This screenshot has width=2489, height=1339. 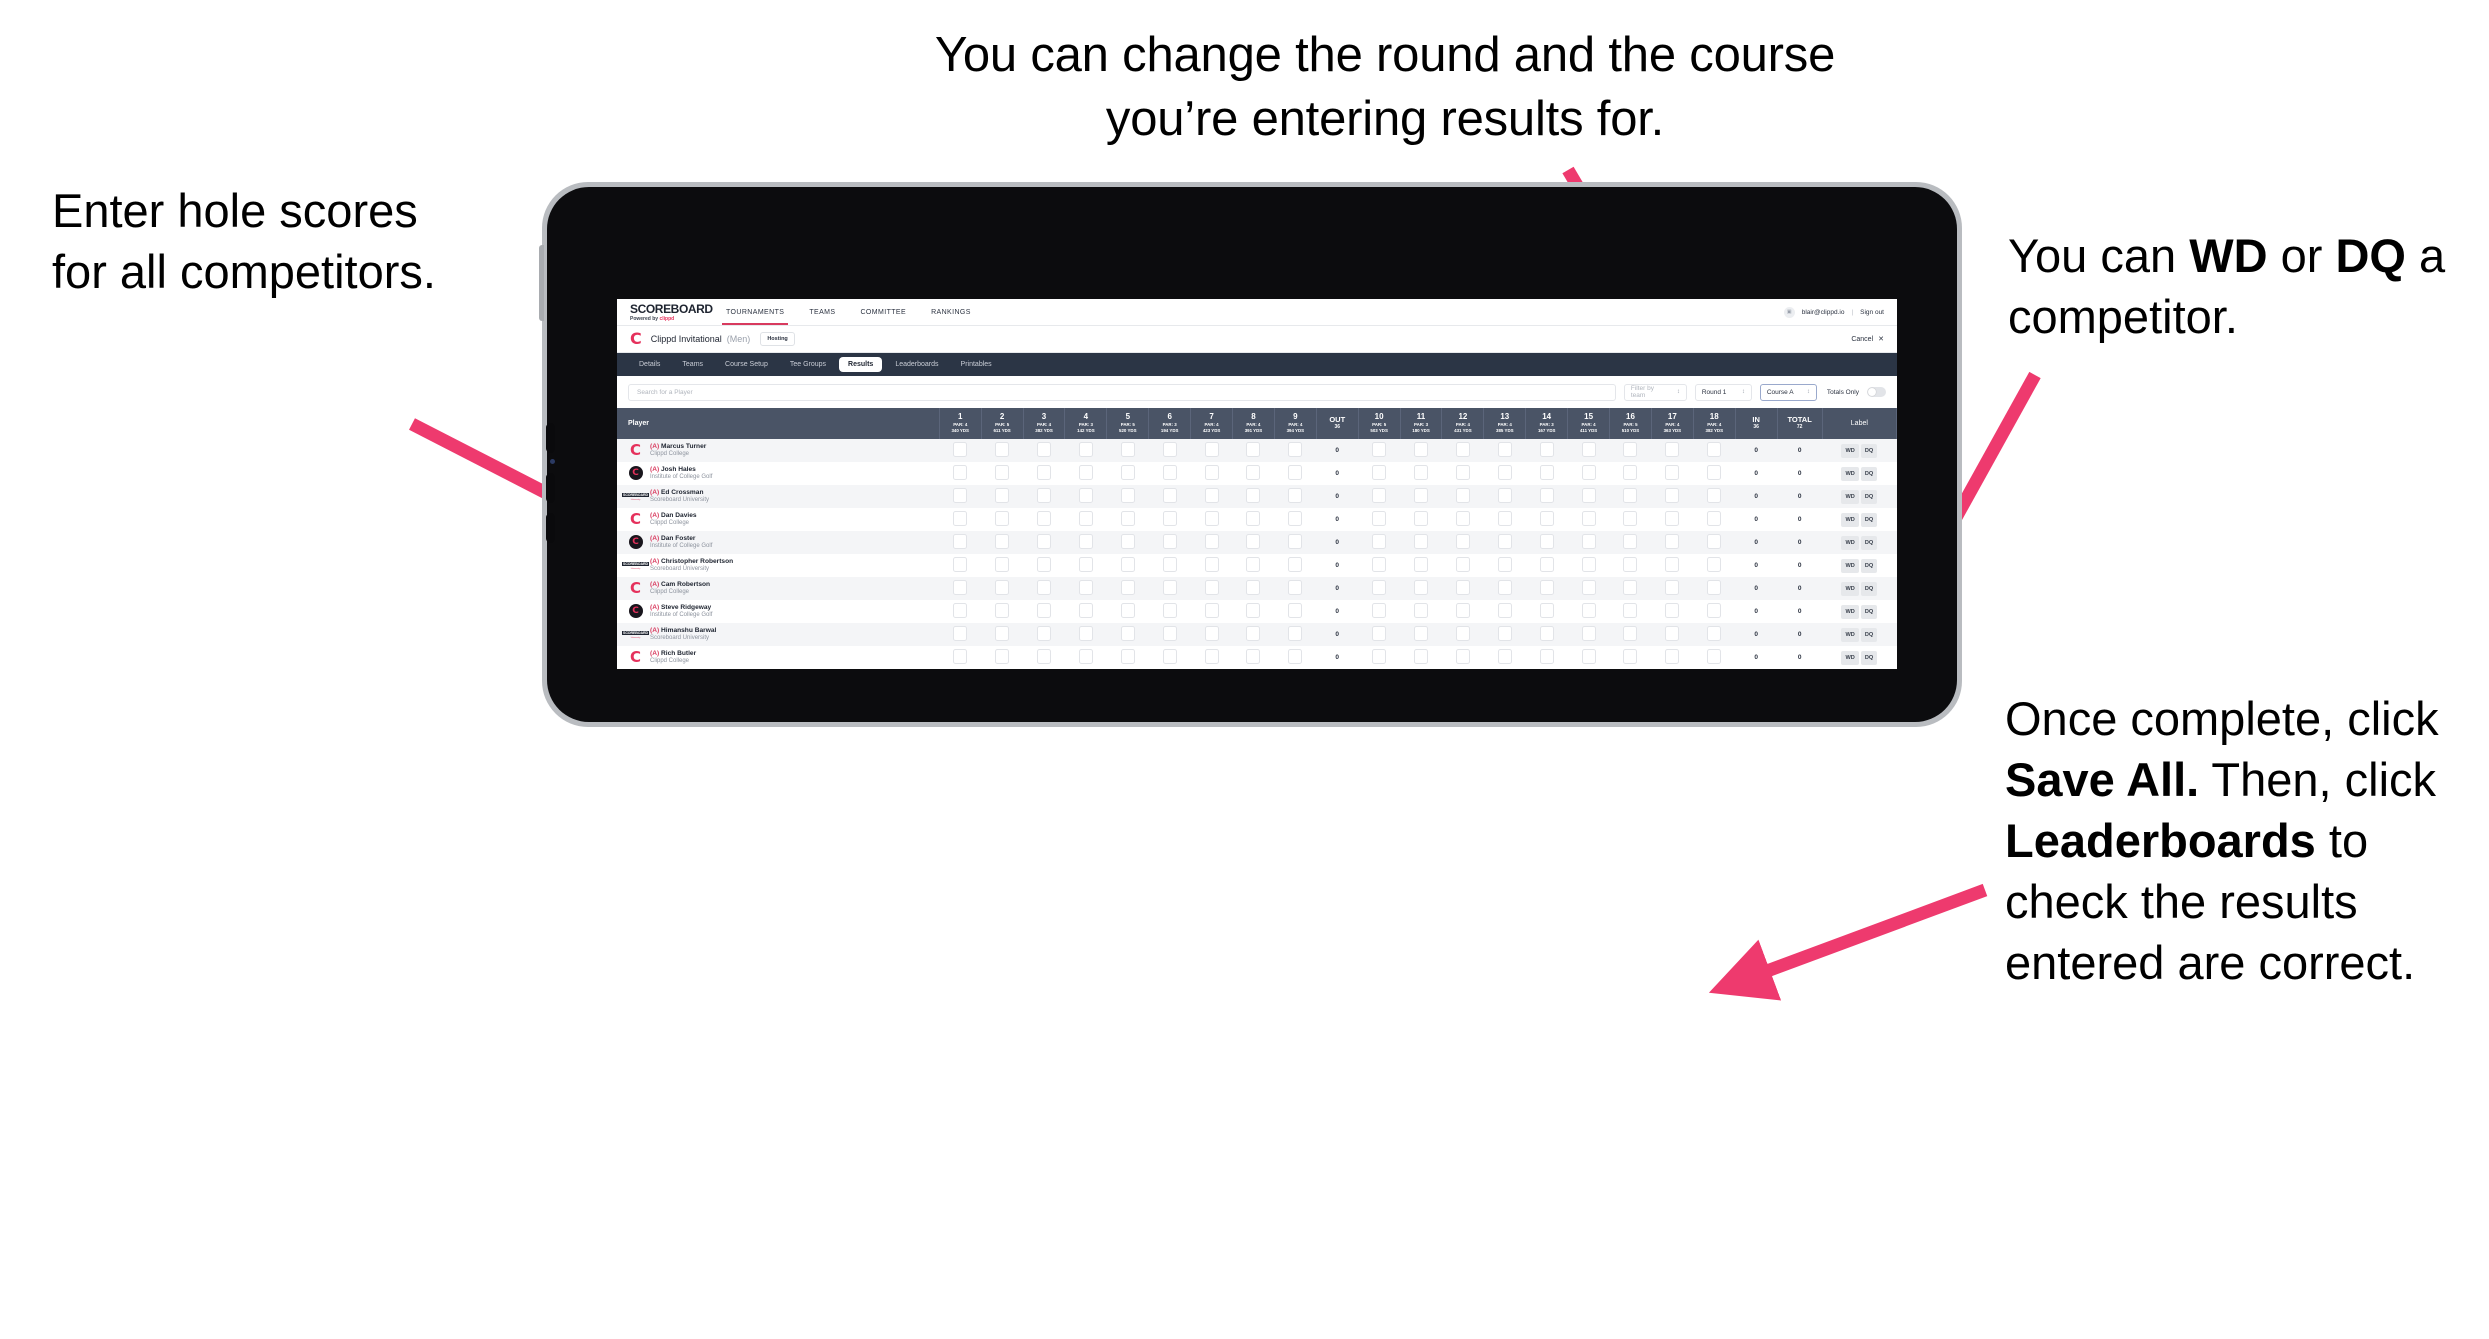 I want to click on nav-item-committee: COMMITTEE, so click(x=883, y=312).